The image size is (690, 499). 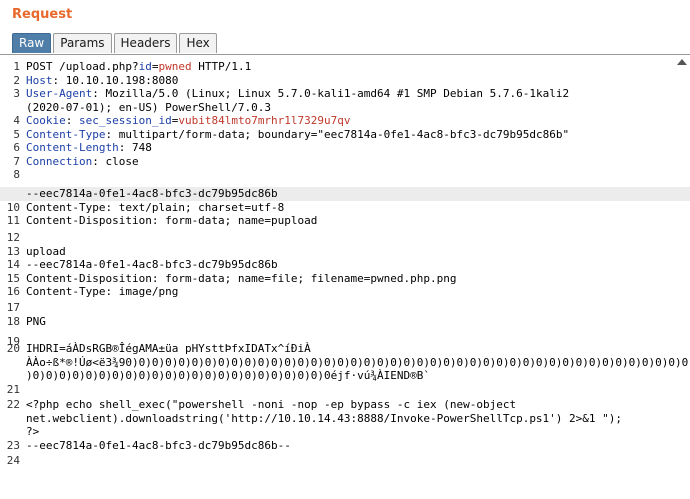 What do you see at coordinates (16, 134) in the screenshot?
I see `line-number: 5` at bounding box center [16, 134].